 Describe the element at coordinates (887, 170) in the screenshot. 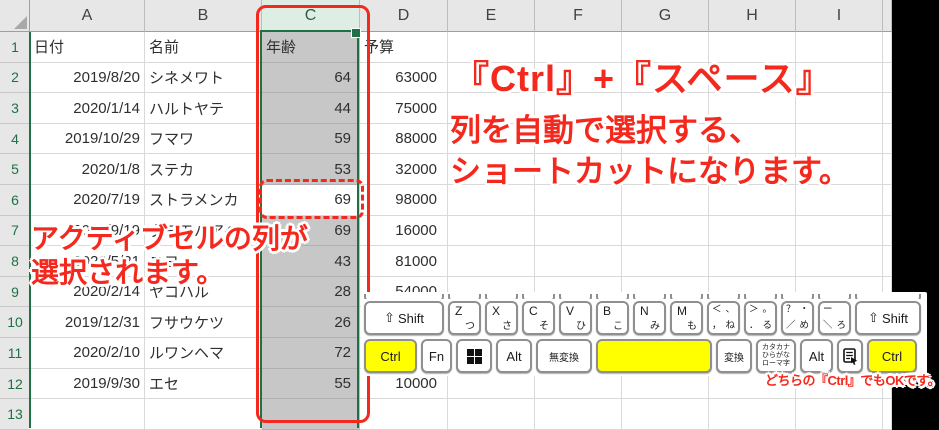

I see `cell-sliver5` at that location.